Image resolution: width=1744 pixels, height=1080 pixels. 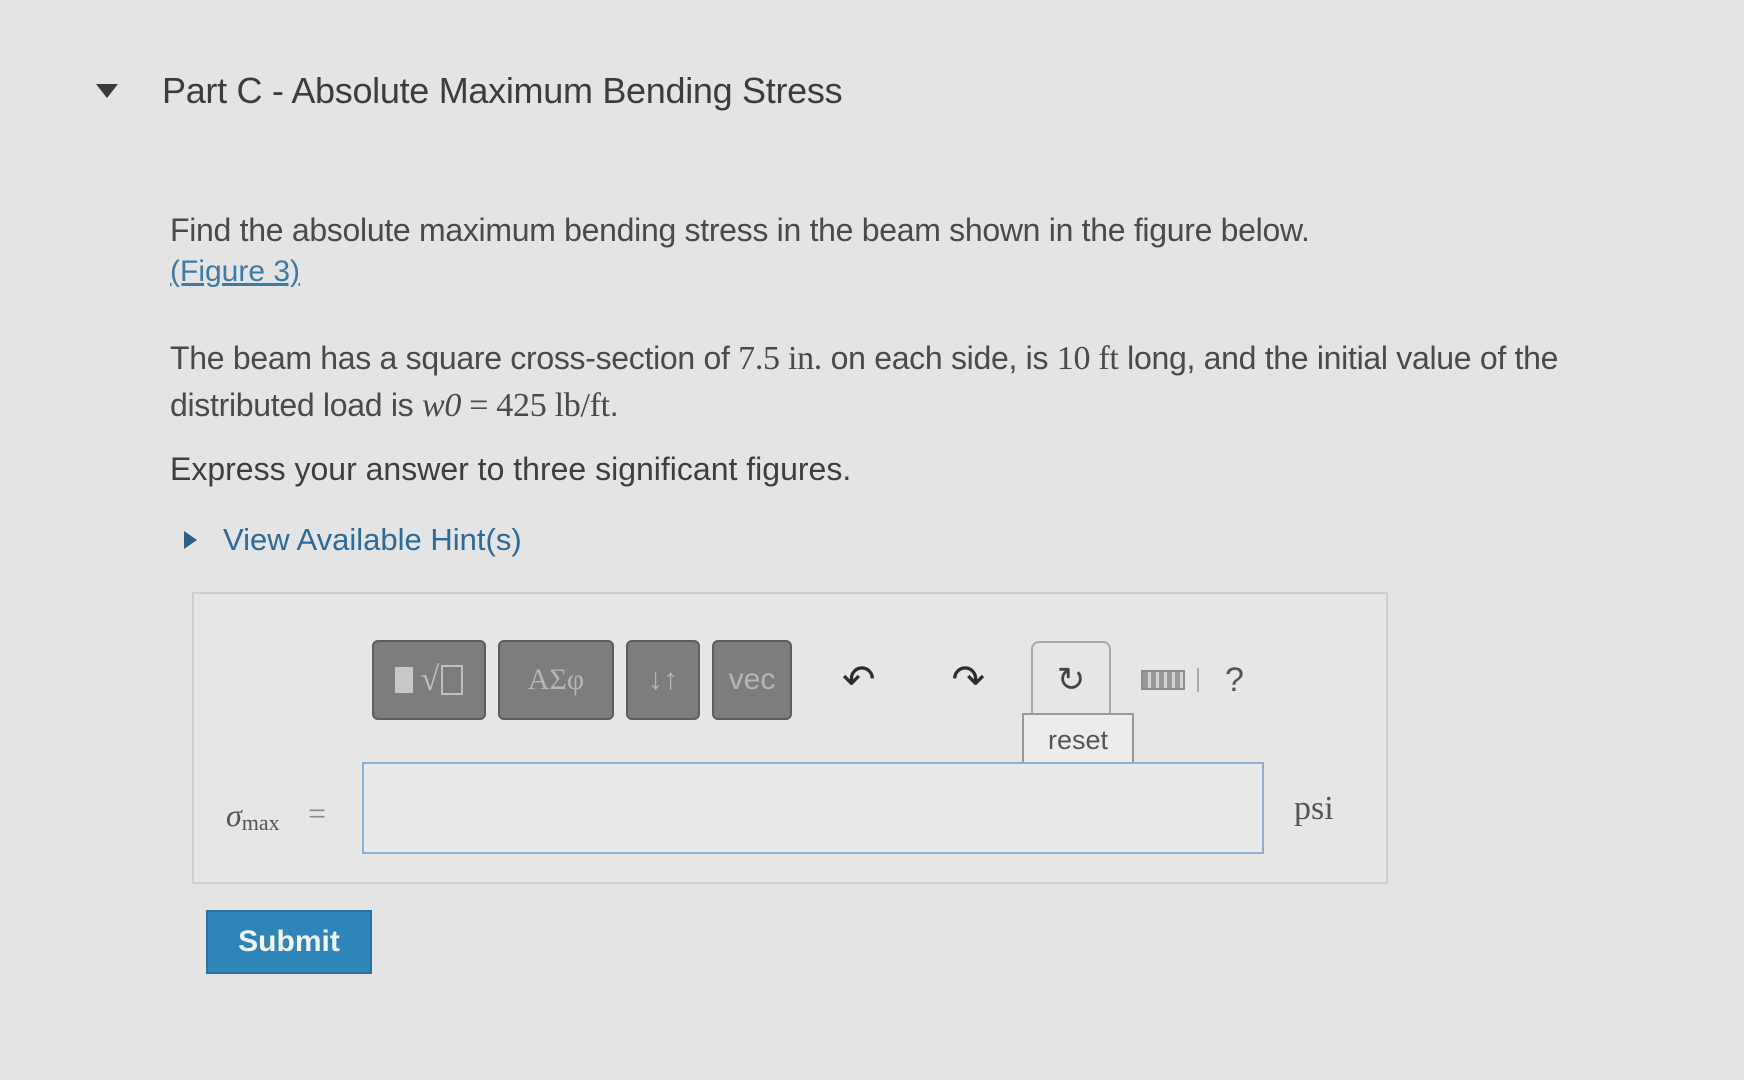 I want to click on view-hints-toggle: View Available Hint(s), so click(x=353, y=540).